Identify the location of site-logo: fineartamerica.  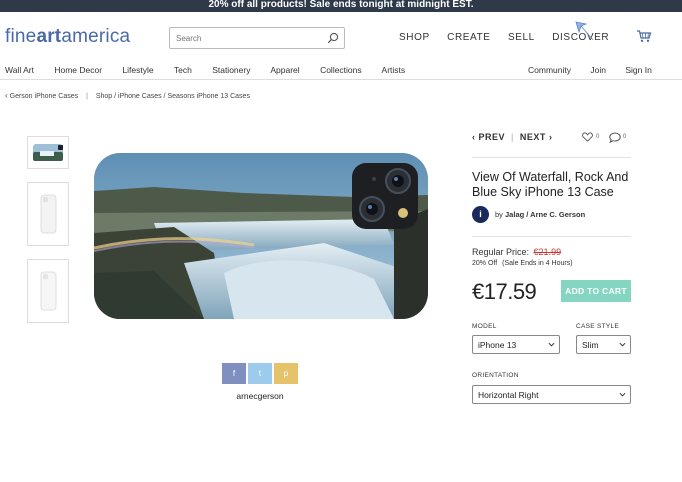
(67, 37).